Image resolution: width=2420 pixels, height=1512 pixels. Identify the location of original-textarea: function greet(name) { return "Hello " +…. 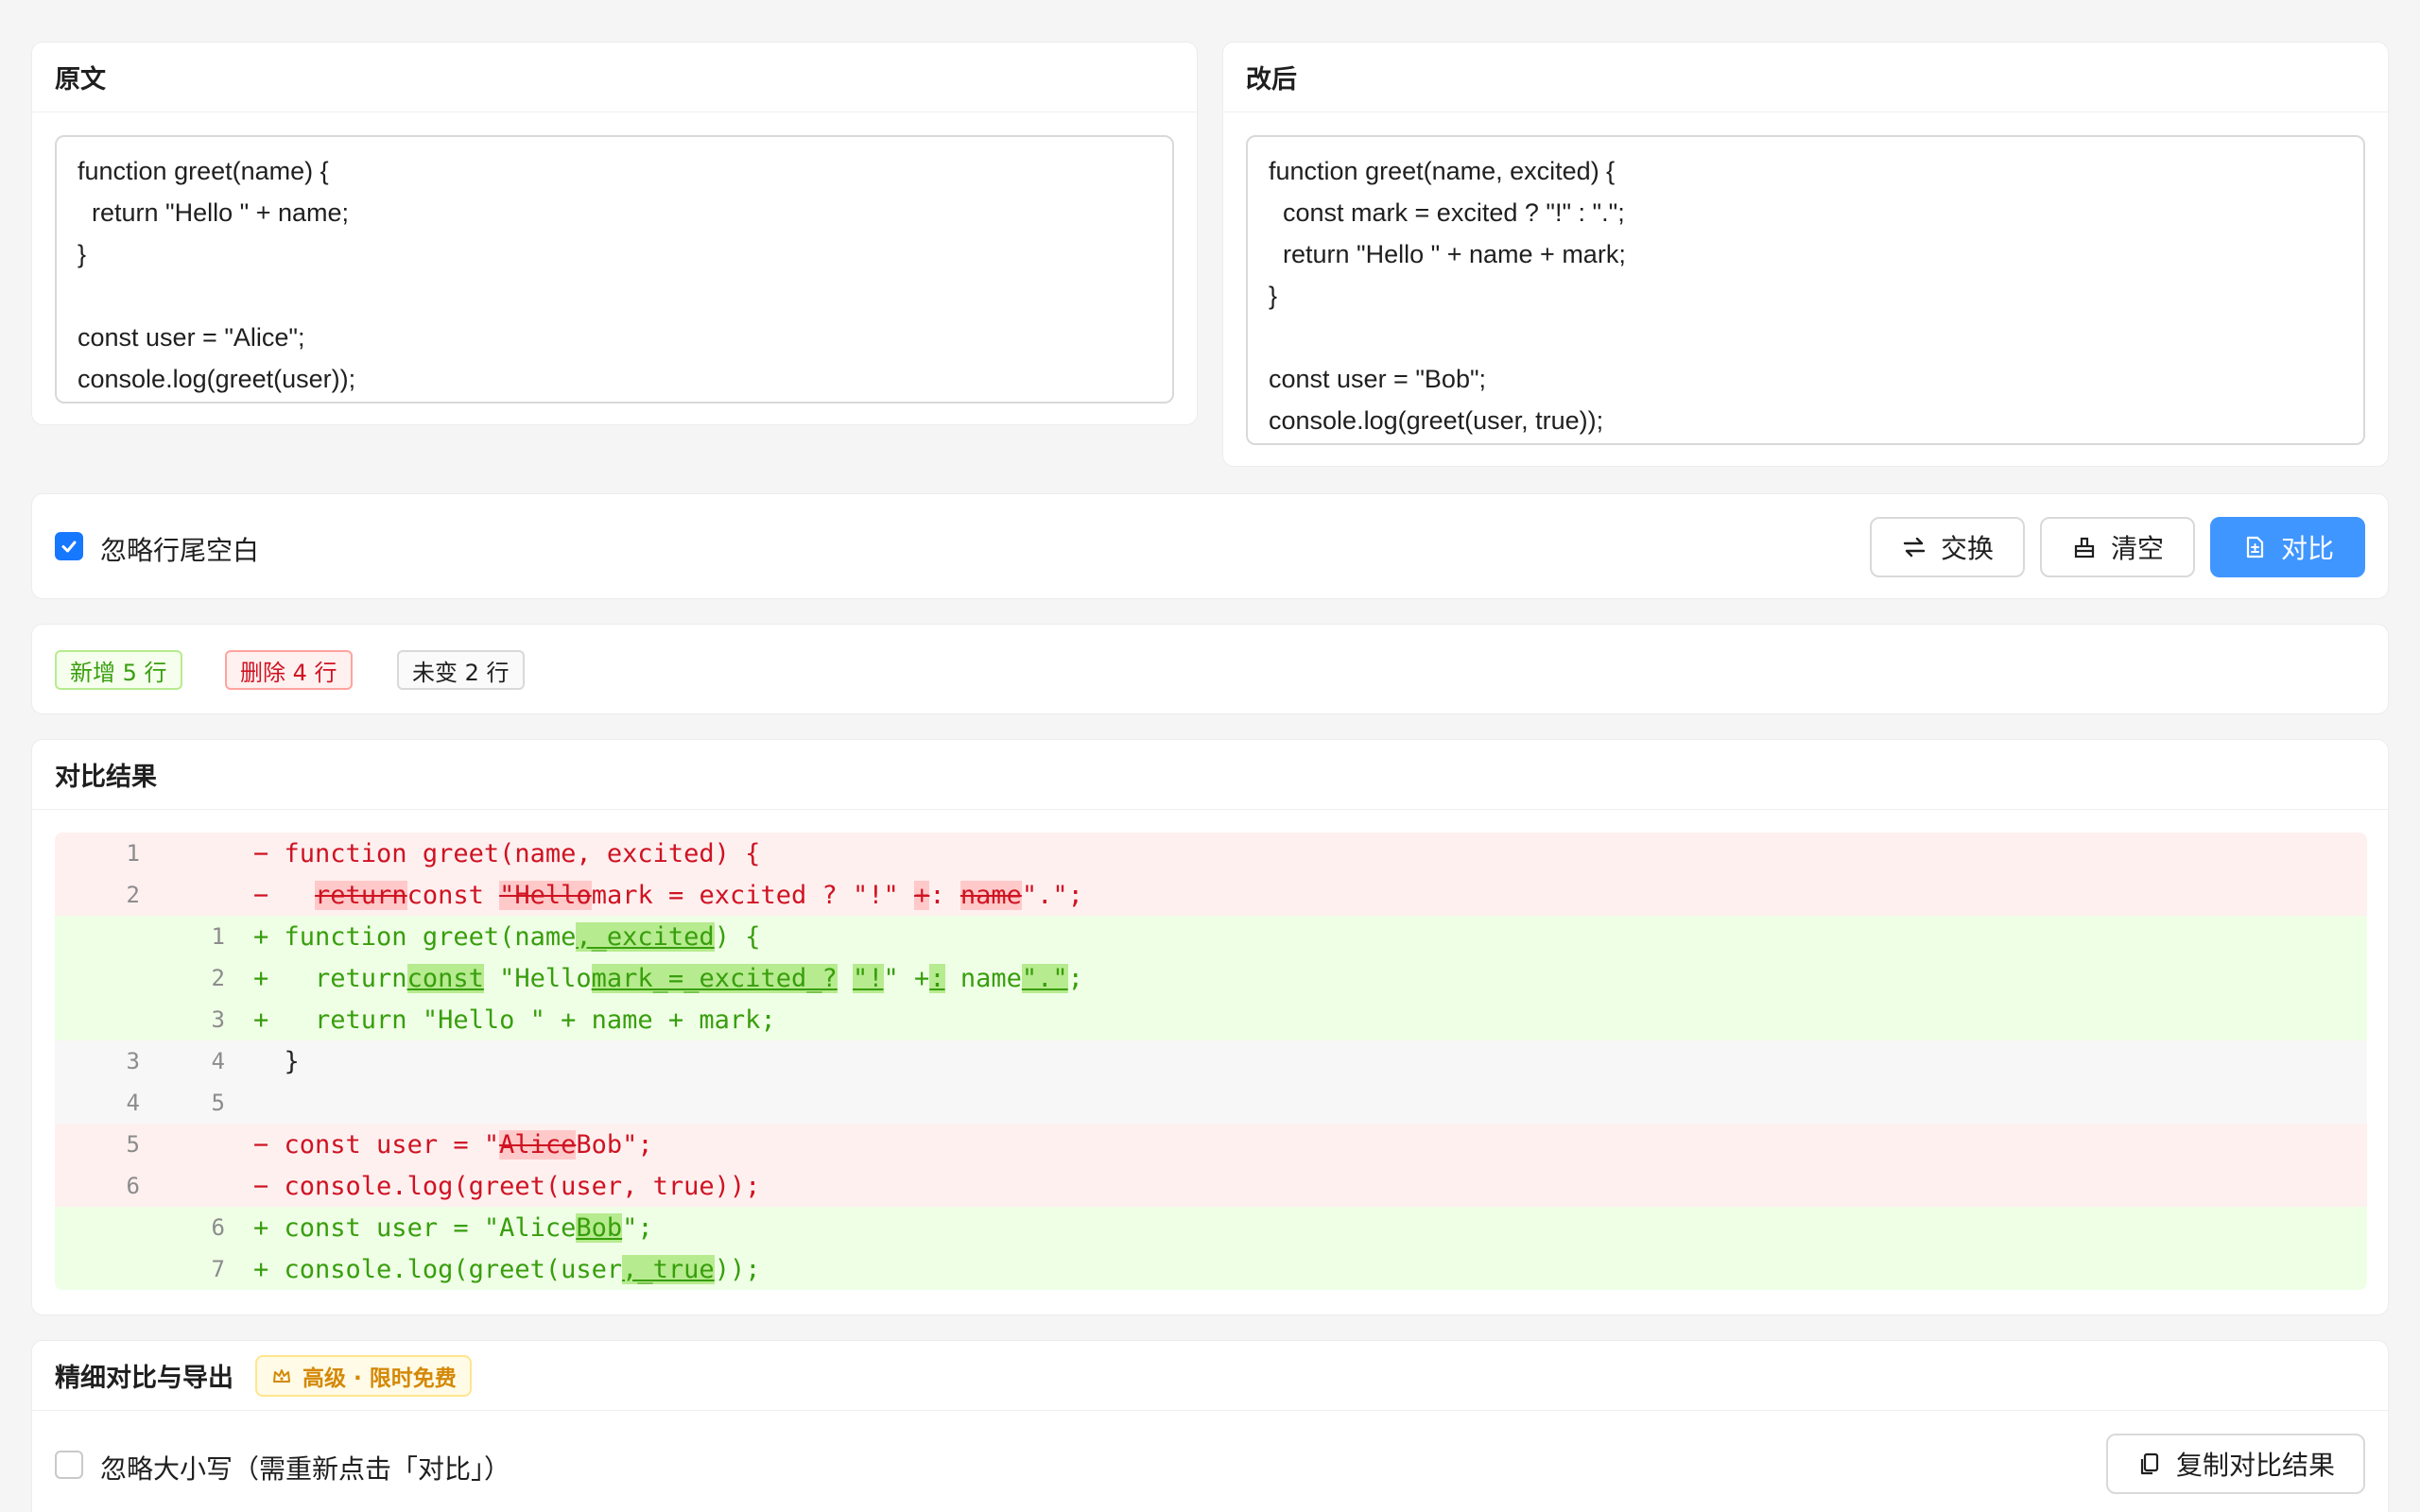
(614, 269).